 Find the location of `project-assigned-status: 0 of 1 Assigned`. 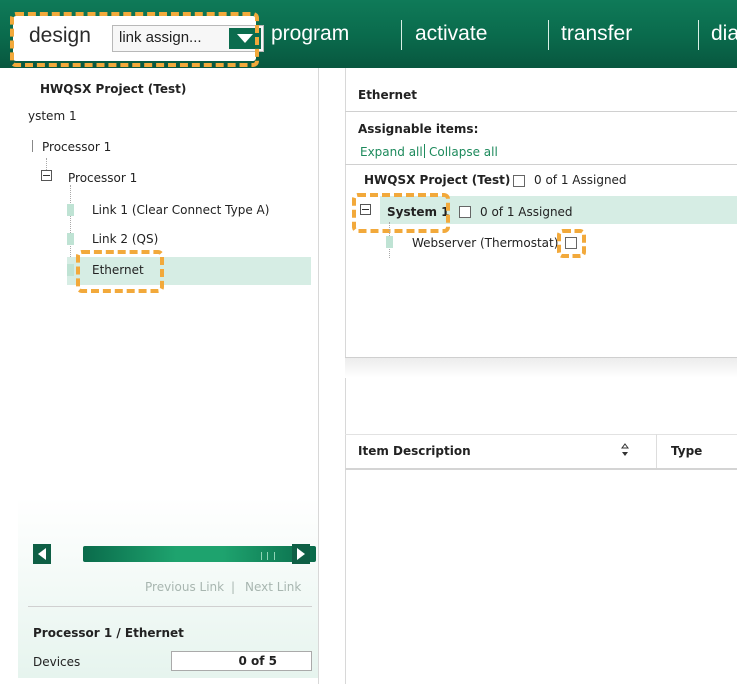

project-assigned-status: 0 of 1 Assigned is located at coordinates (580, 180).